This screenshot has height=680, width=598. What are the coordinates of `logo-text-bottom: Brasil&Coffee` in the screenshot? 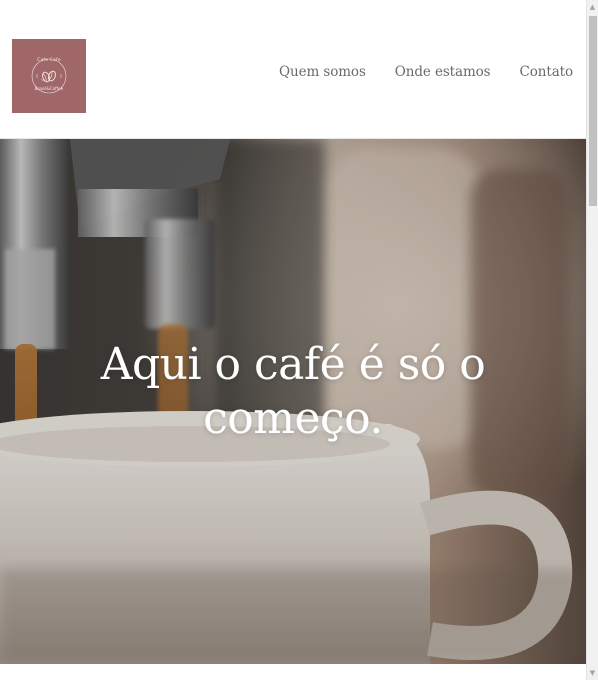 It's located at (49, 88).